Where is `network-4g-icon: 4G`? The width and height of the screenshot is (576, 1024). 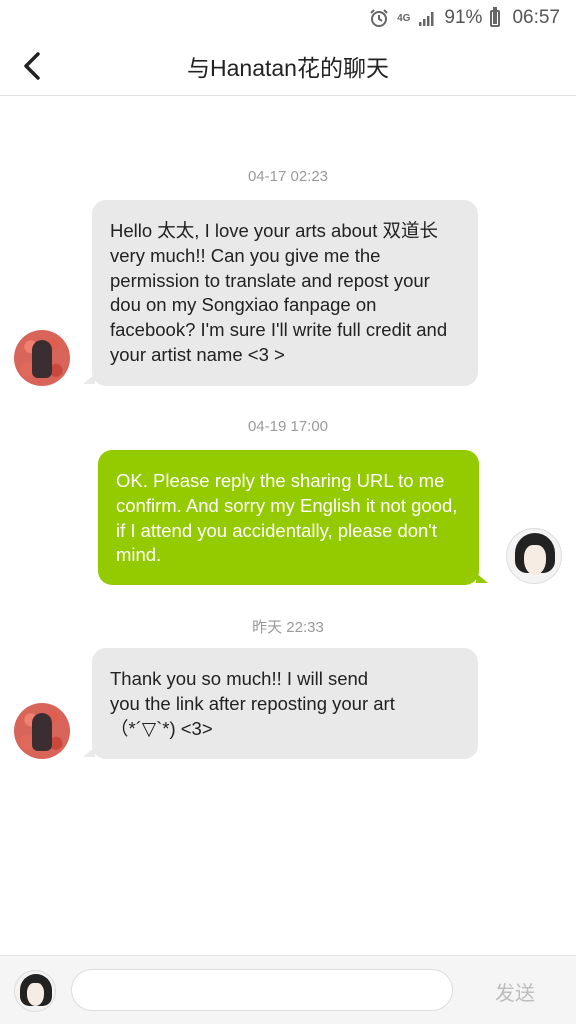 network-4g-icon: 4G is located at coordinates (404, 18).